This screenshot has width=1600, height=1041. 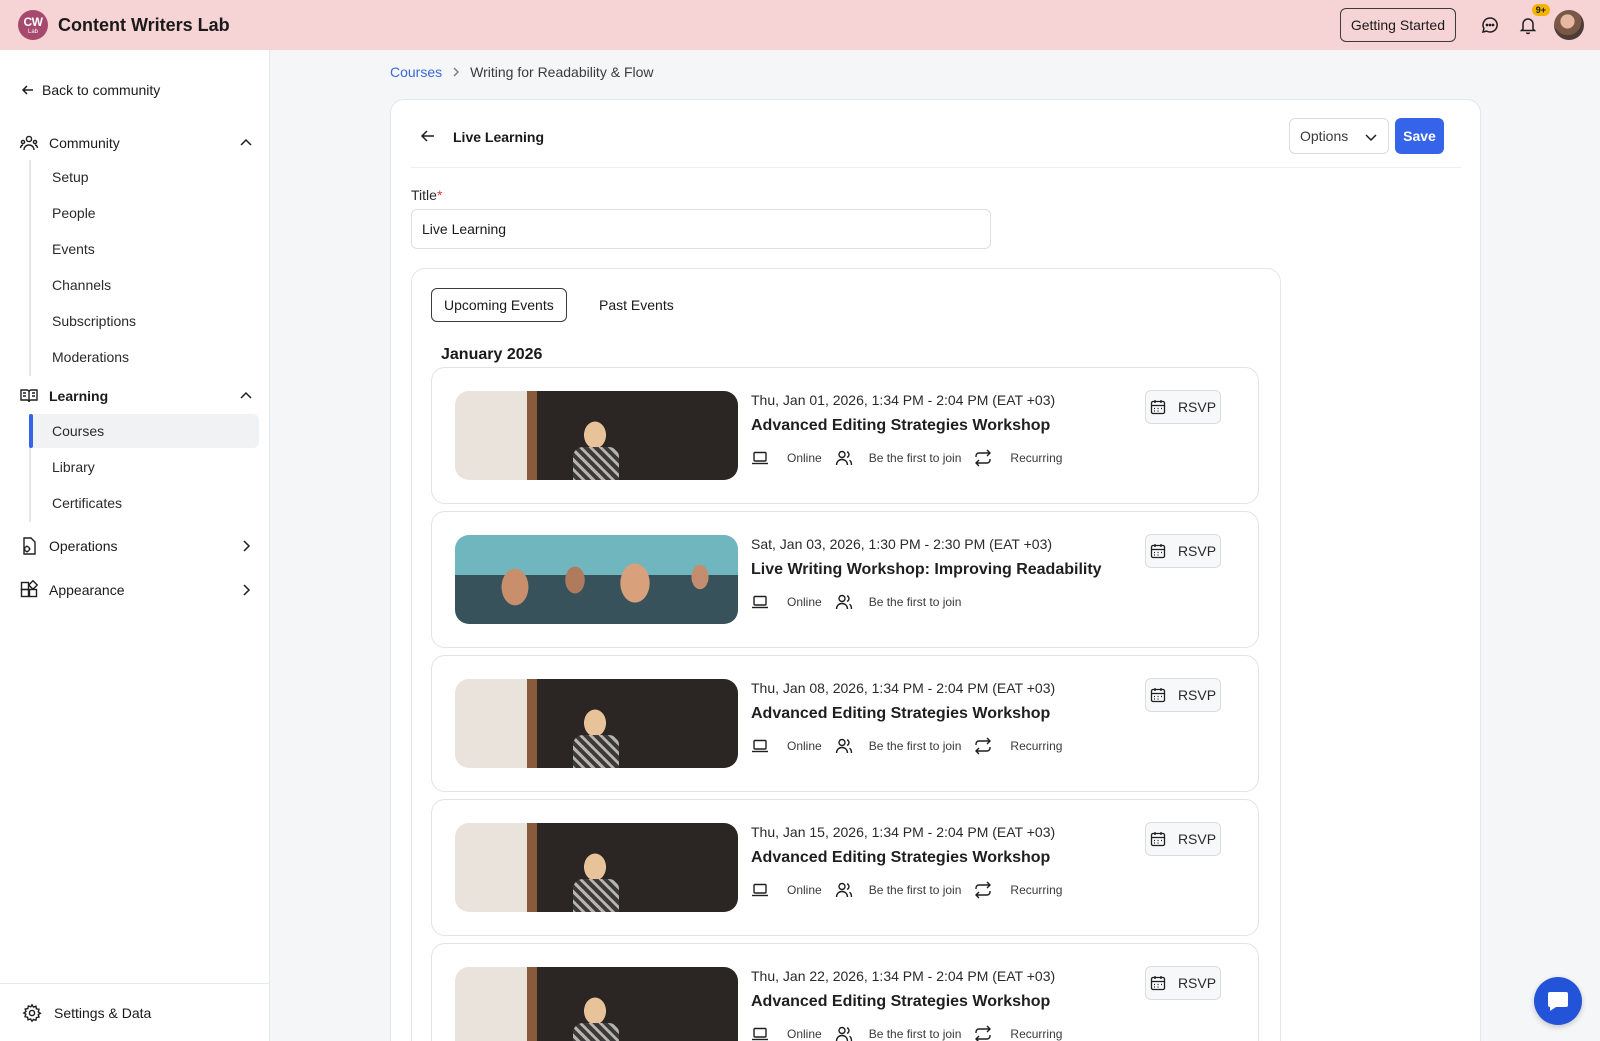 I want to click on event-attendance-label: Be the first to join, so click(x=915, y=746).